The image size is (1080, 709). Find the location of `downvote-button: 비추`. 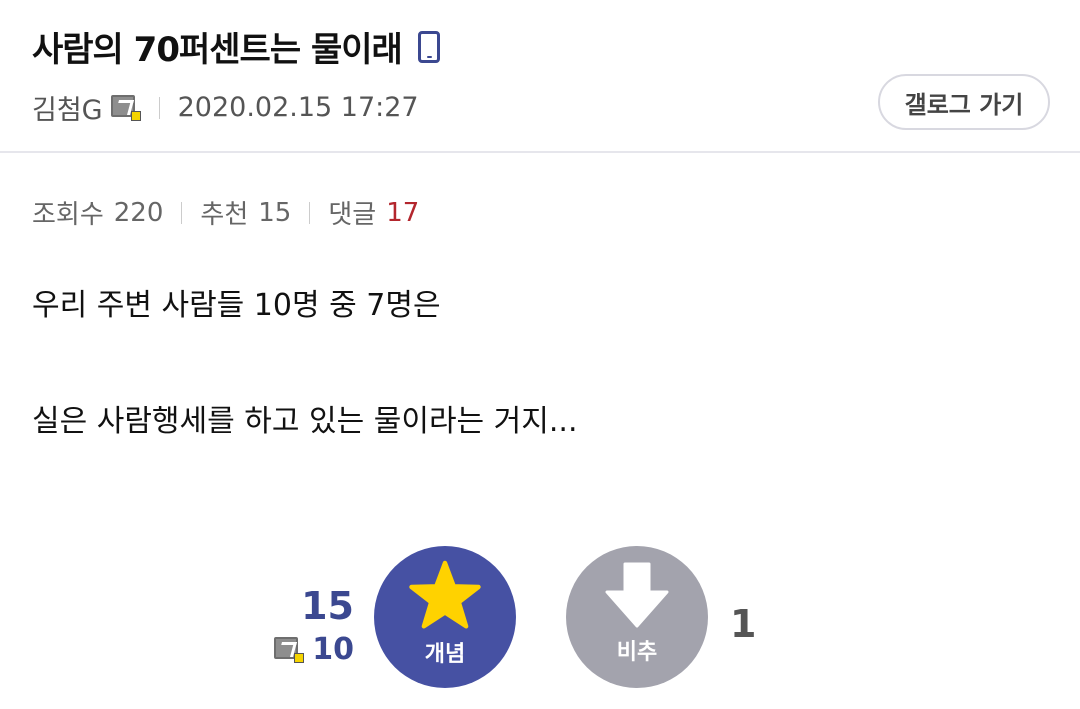

downvote-button: 비추 is located at coordinates (637, 617).